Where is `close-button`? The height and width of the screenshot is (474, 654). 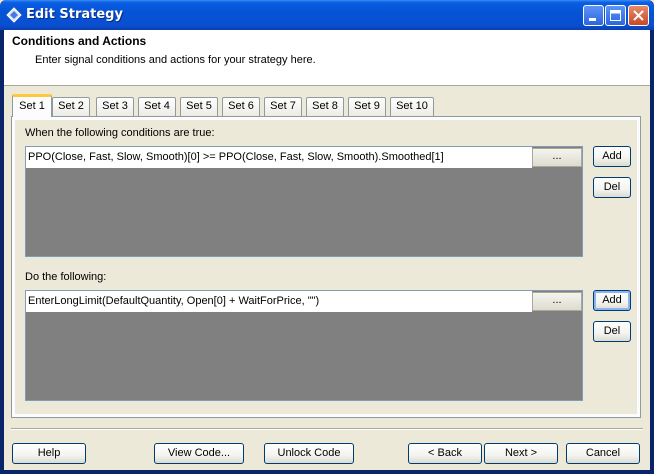 close-button is located at coordinates (638, 15).